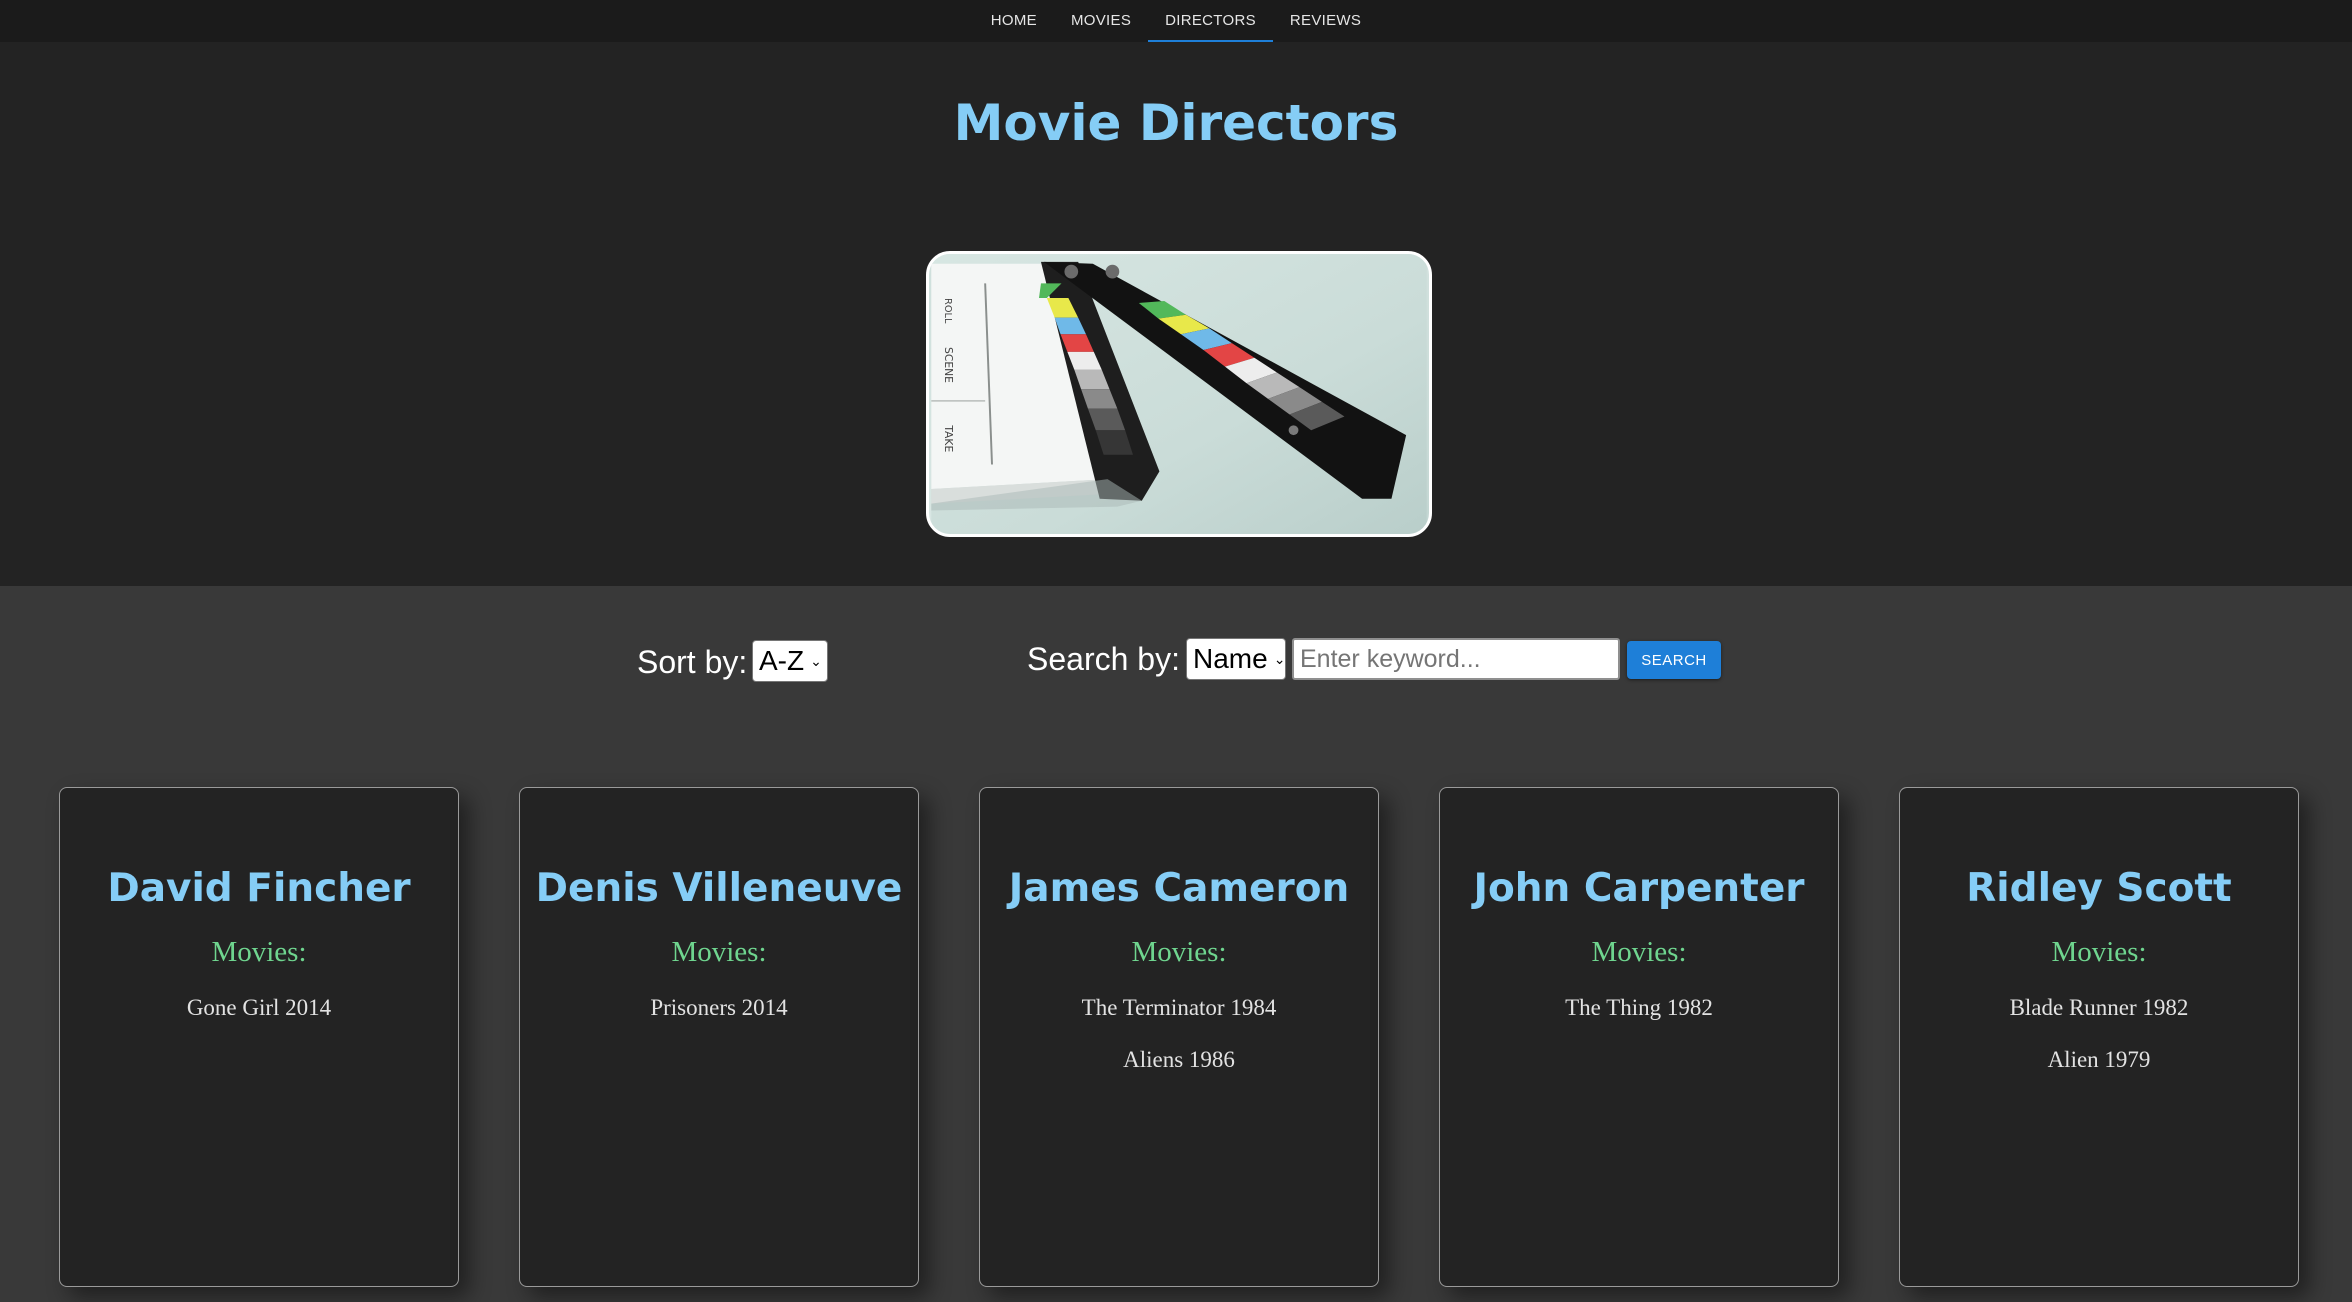 This screenshot has width=2352, height=1302. I want to click on director-name: Denis Villeneuve, so click(719, 888).